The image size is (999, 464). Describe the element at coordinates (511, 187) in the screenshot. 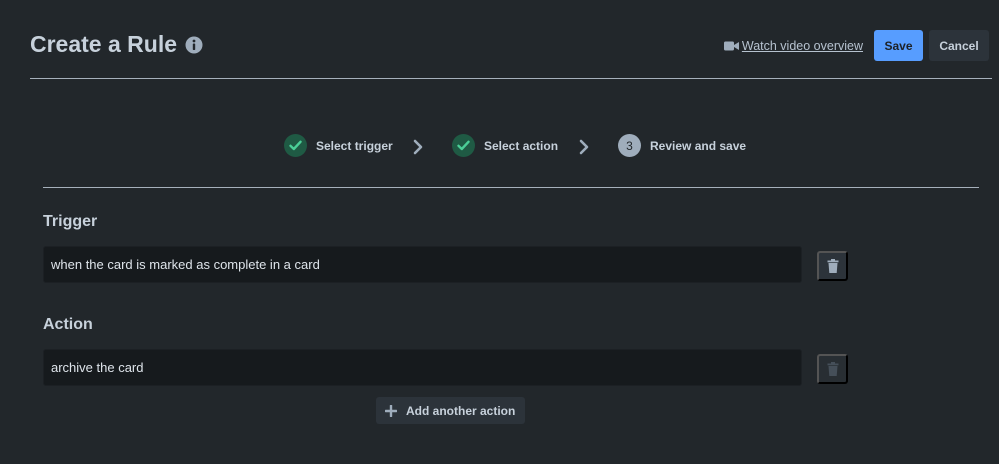

I see `section-divider` at that location.